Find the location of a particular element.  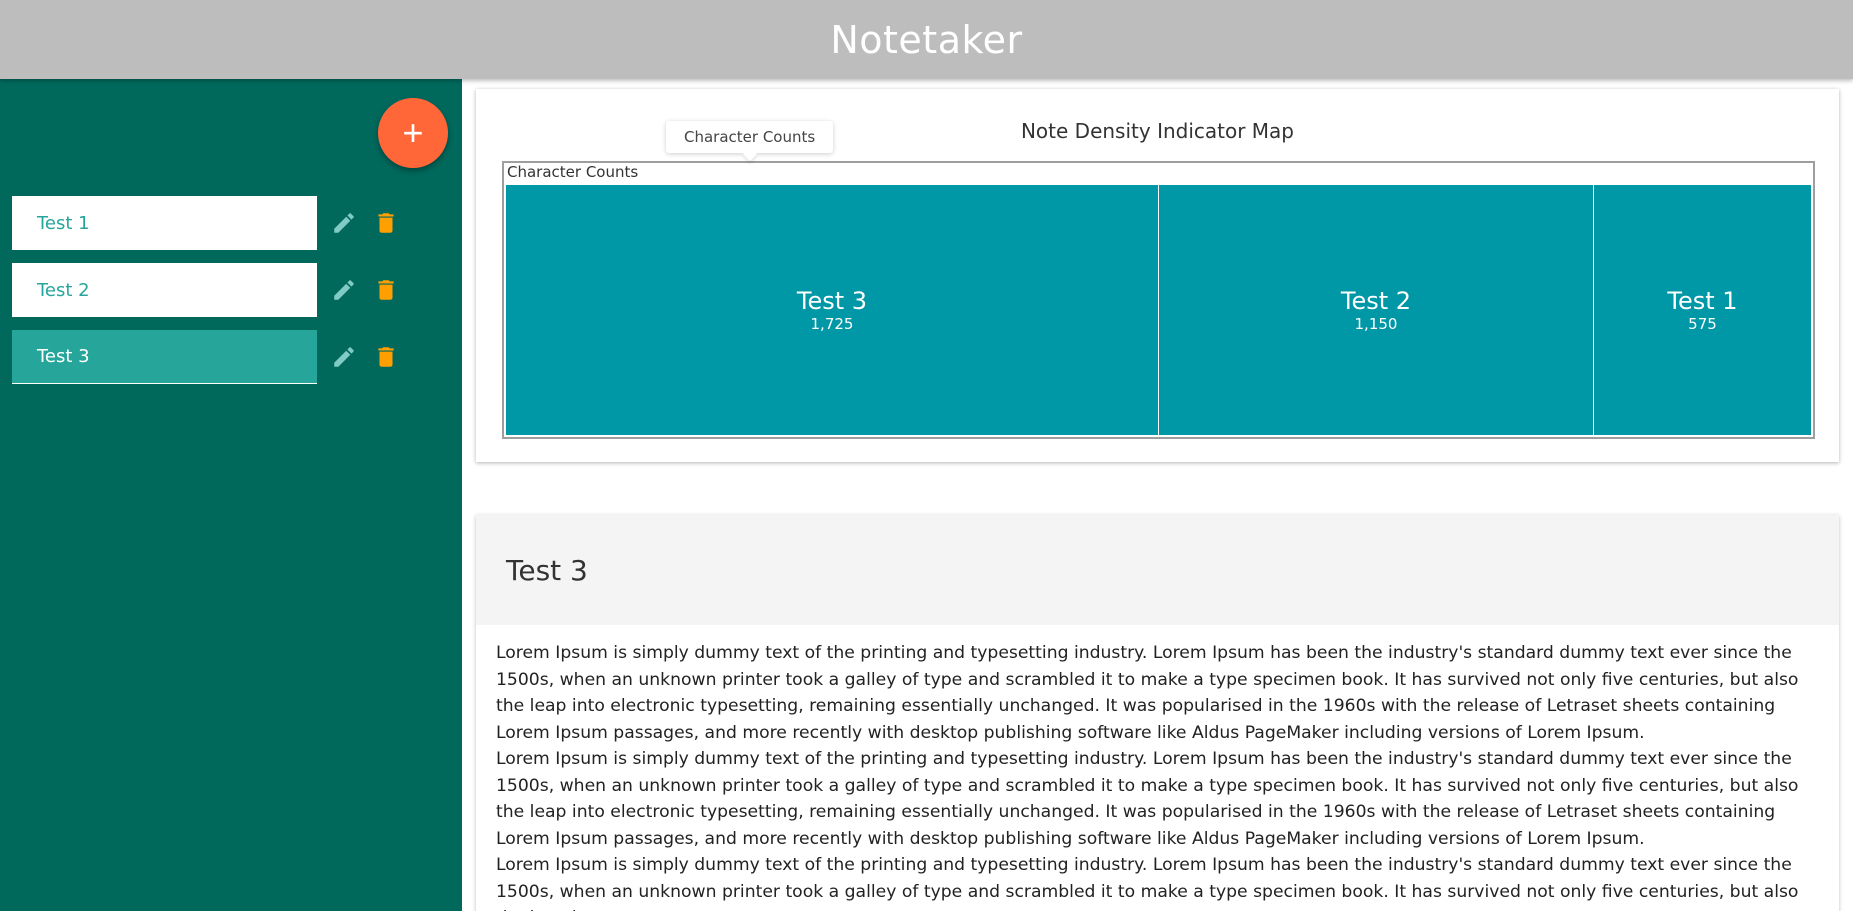

note-title: Test 3 is located at coordinates (547, 570).